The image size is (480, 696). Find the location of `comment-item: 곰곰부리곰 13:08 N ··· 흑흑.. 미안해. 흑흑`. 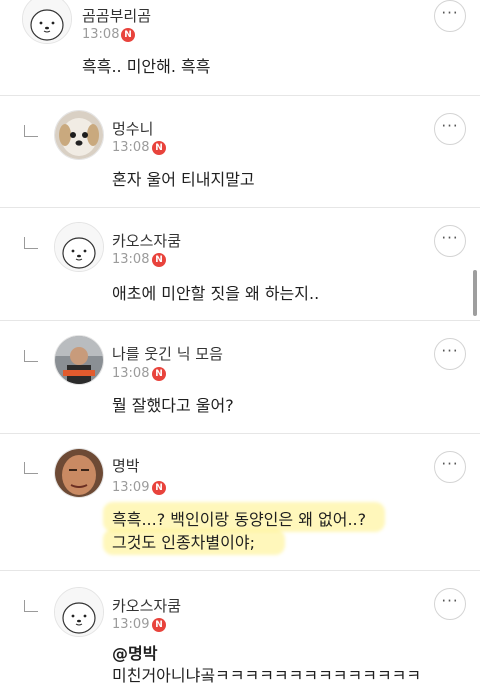

comment-item: 곰곰부리곰 13:08 N ··· 흑흑.. 미안해. 흑흑 is located at coordinates (240, 48).